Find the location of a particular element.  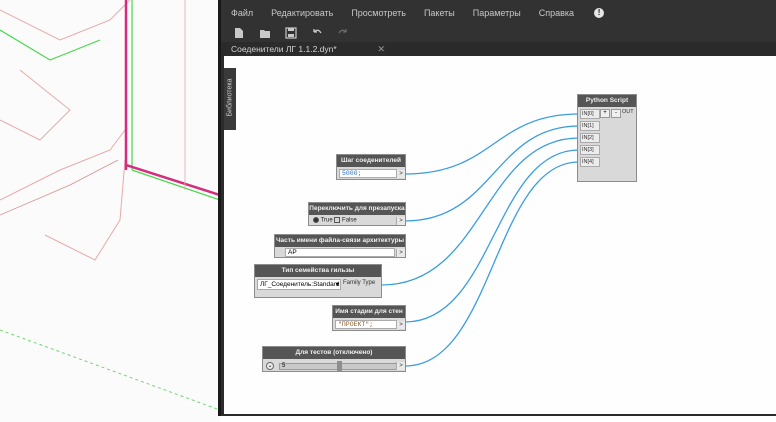

save-icon is located at coordinates (291, 33).